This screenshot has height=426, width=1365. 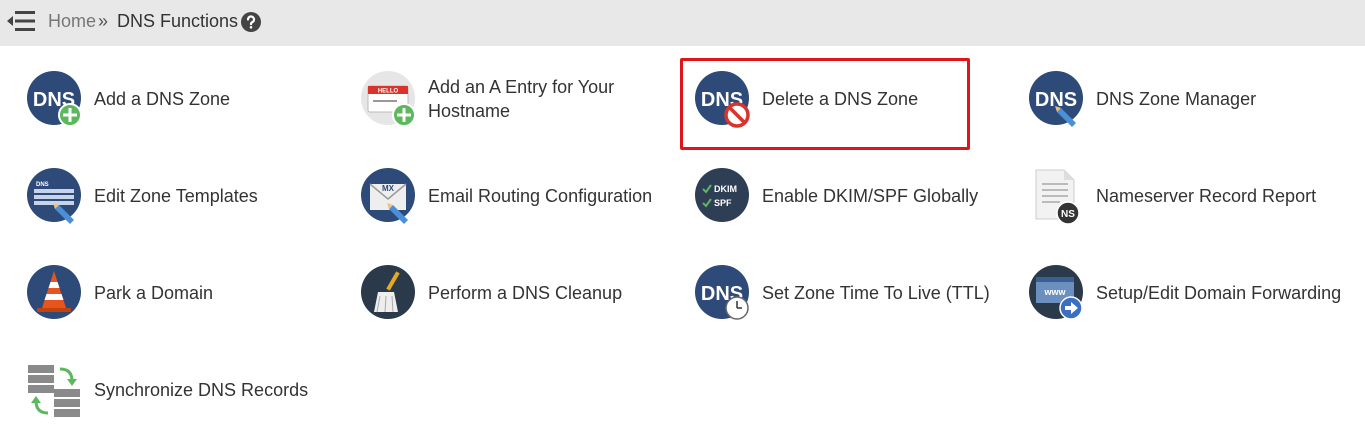 I want to click on email-routing-configuration-link: MX Email Routing Configuration, so click(x=510, y=195).